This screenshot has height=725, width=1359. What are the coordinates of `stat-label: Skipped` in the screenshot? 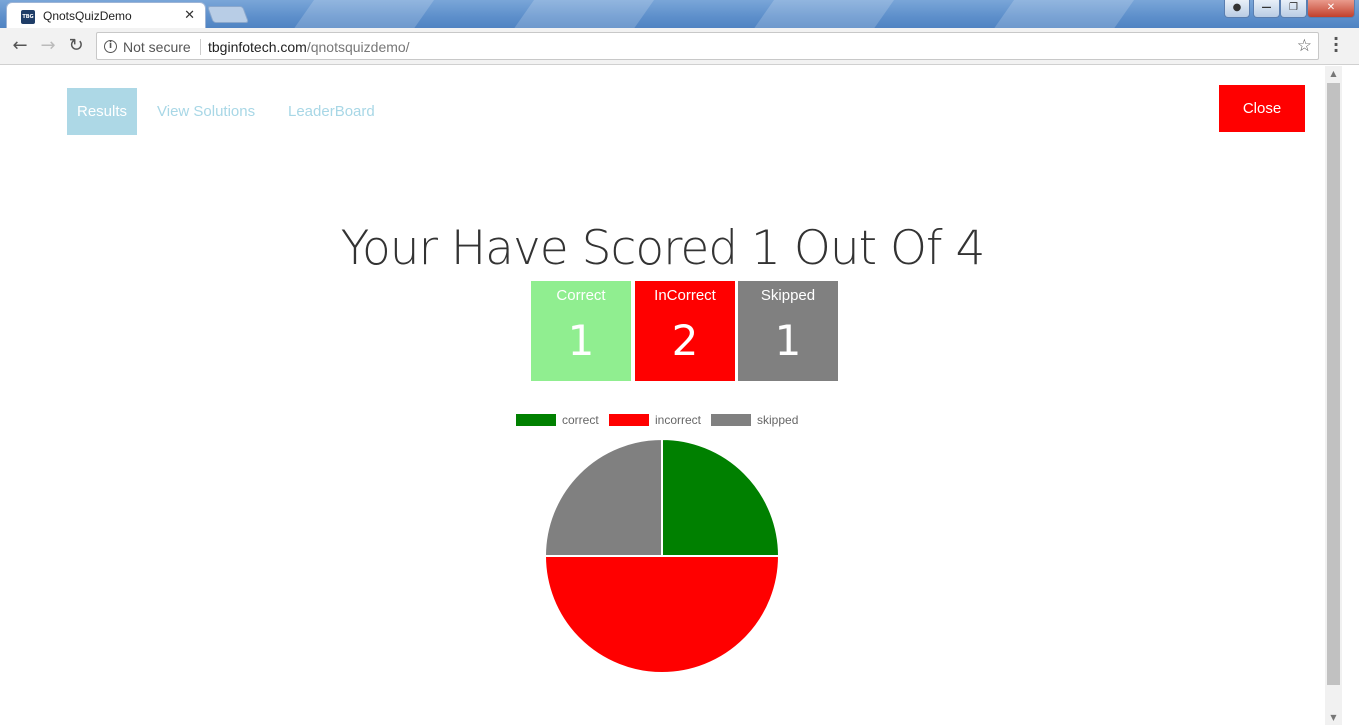 It's located at (788, 295).